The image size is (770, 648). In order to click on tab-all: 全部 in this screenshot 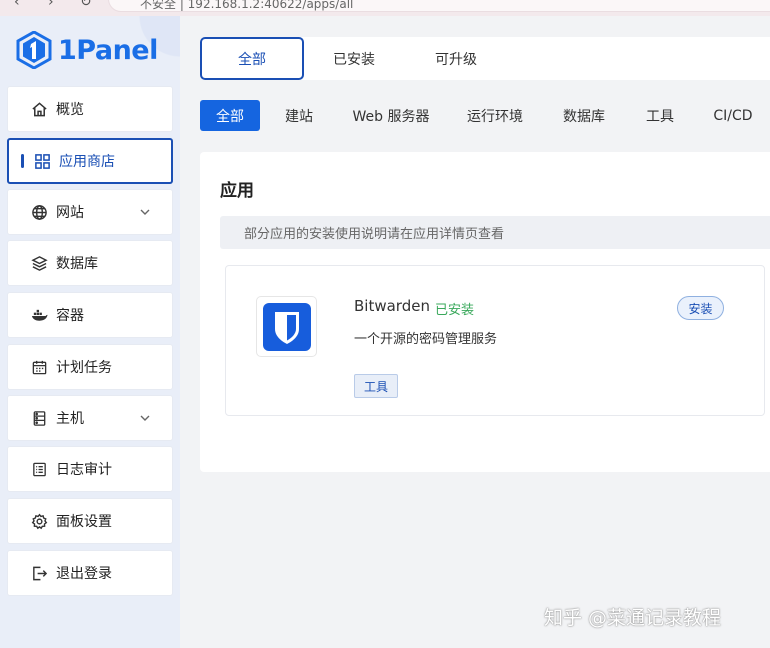, I will do `click(252, 58)`.